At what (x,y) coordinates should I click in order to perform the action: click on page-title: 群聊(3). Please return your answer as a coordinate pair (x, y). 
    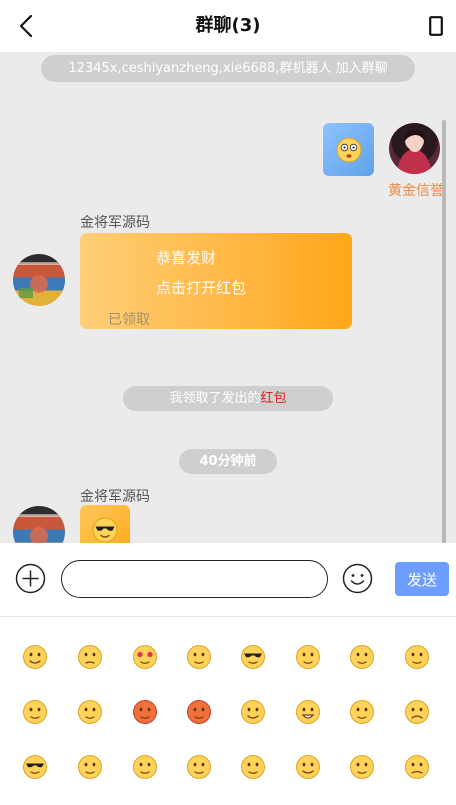
    Looking at the image, I should click on (228, 25).